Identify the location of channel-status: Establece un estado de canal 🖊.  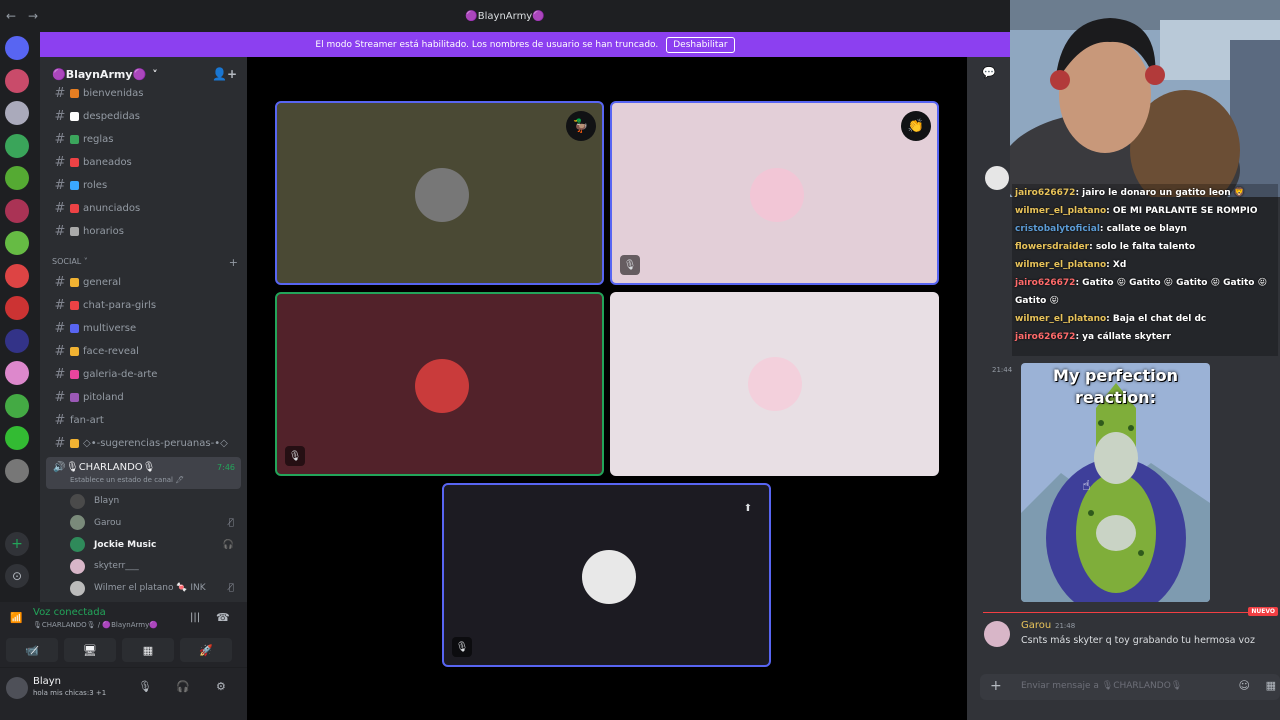
(127, 480).